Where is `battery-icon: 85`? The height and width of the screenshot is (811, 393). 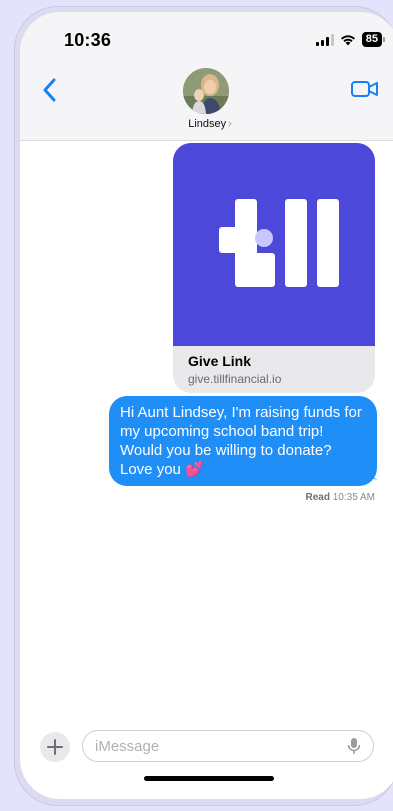
battery-icon: 85 is located at coordinates (373, 39).